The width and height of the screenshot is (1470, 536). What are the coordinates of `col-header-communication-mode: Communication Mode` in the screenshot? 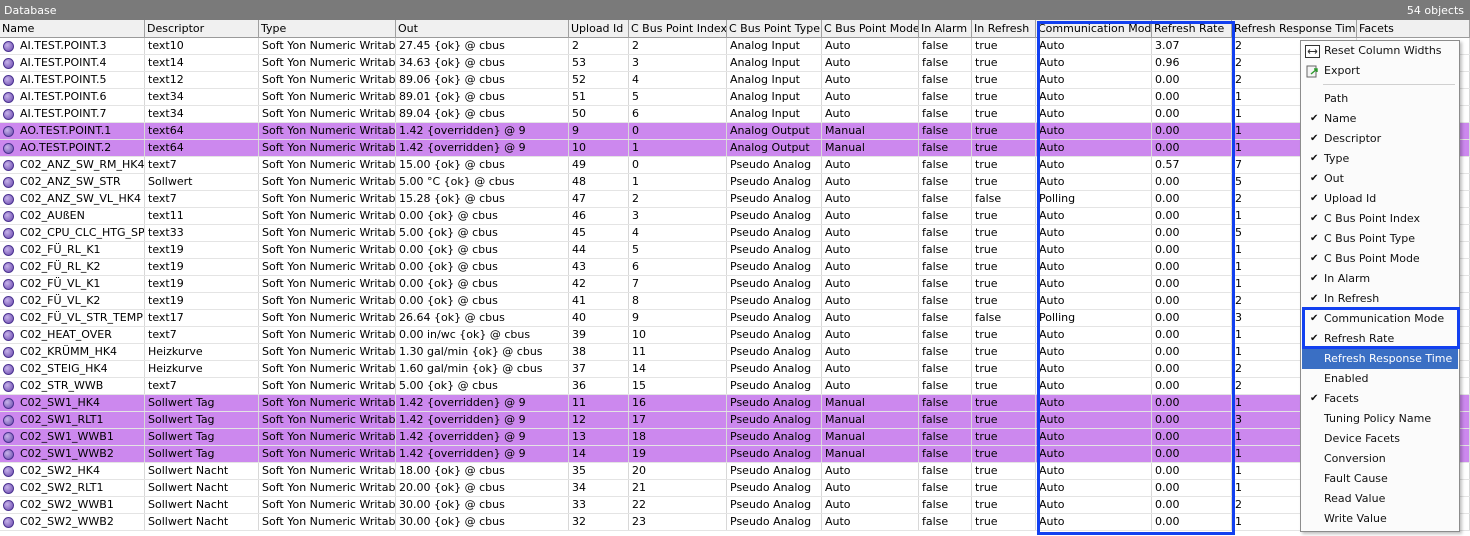 It's located at (1094, 29).